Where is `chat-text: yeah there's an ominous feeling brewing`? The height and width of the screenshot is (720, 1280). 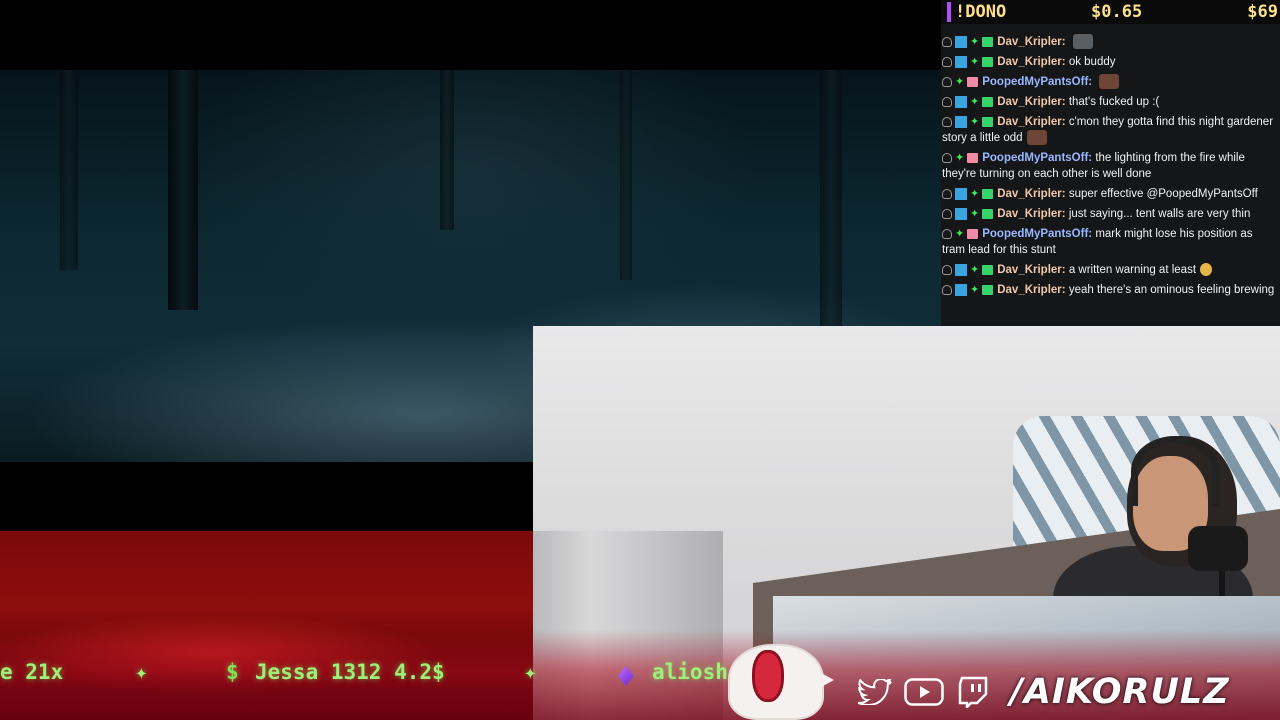
chat-text: yeah there's an ominous feeling brewing is located at coordinates (1171, 290).